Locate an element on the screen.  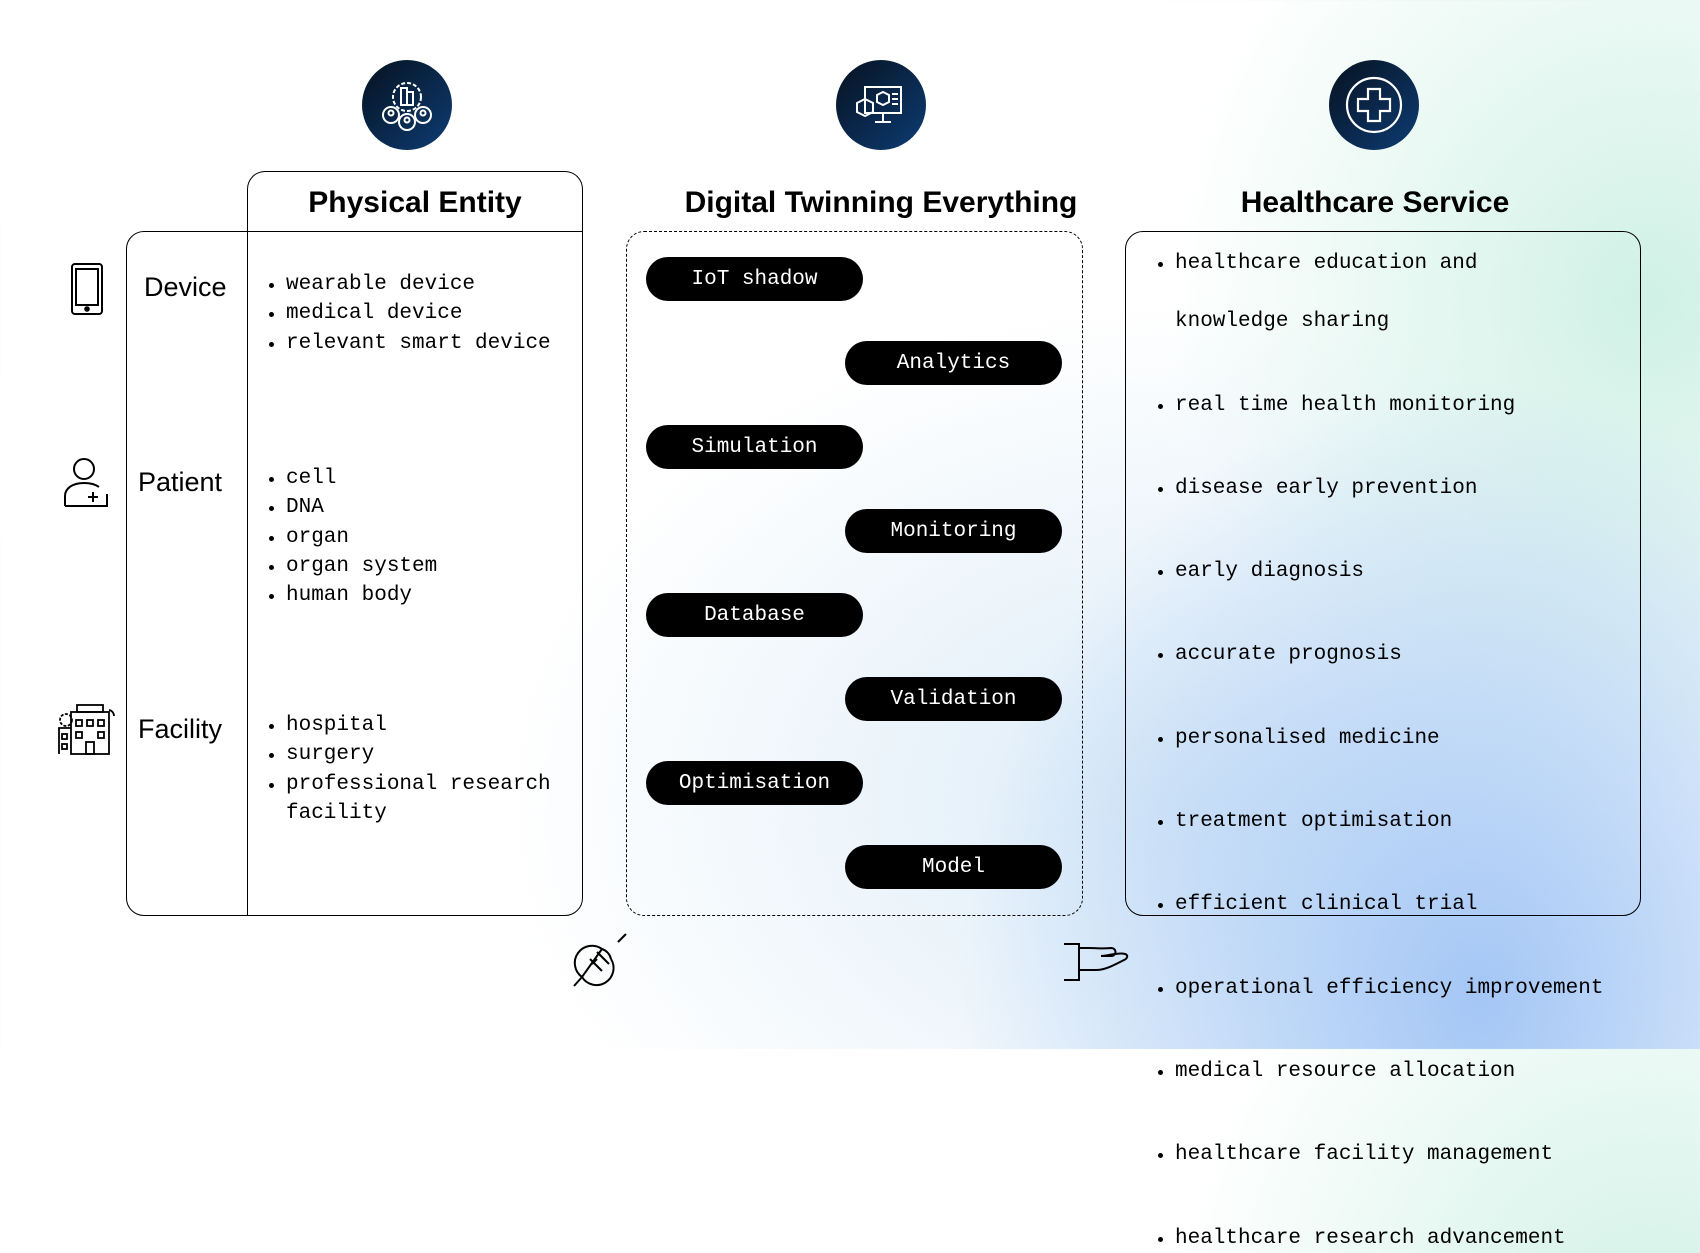
pill-model: Model is located at coordinates (953, 867).